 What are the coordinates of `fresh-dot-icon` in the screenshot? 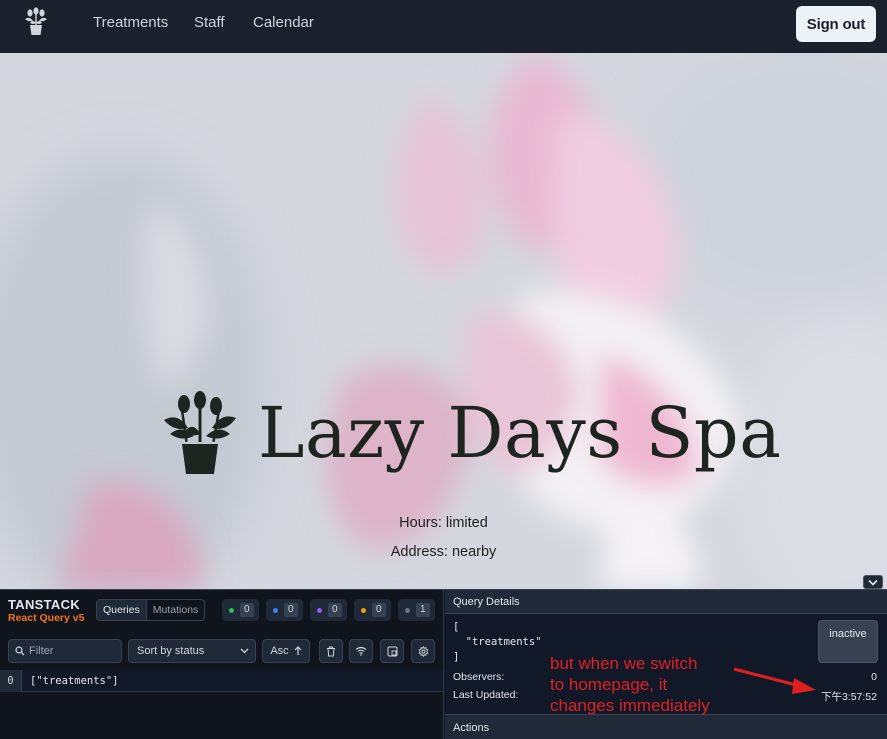 It's located at (231, 610).